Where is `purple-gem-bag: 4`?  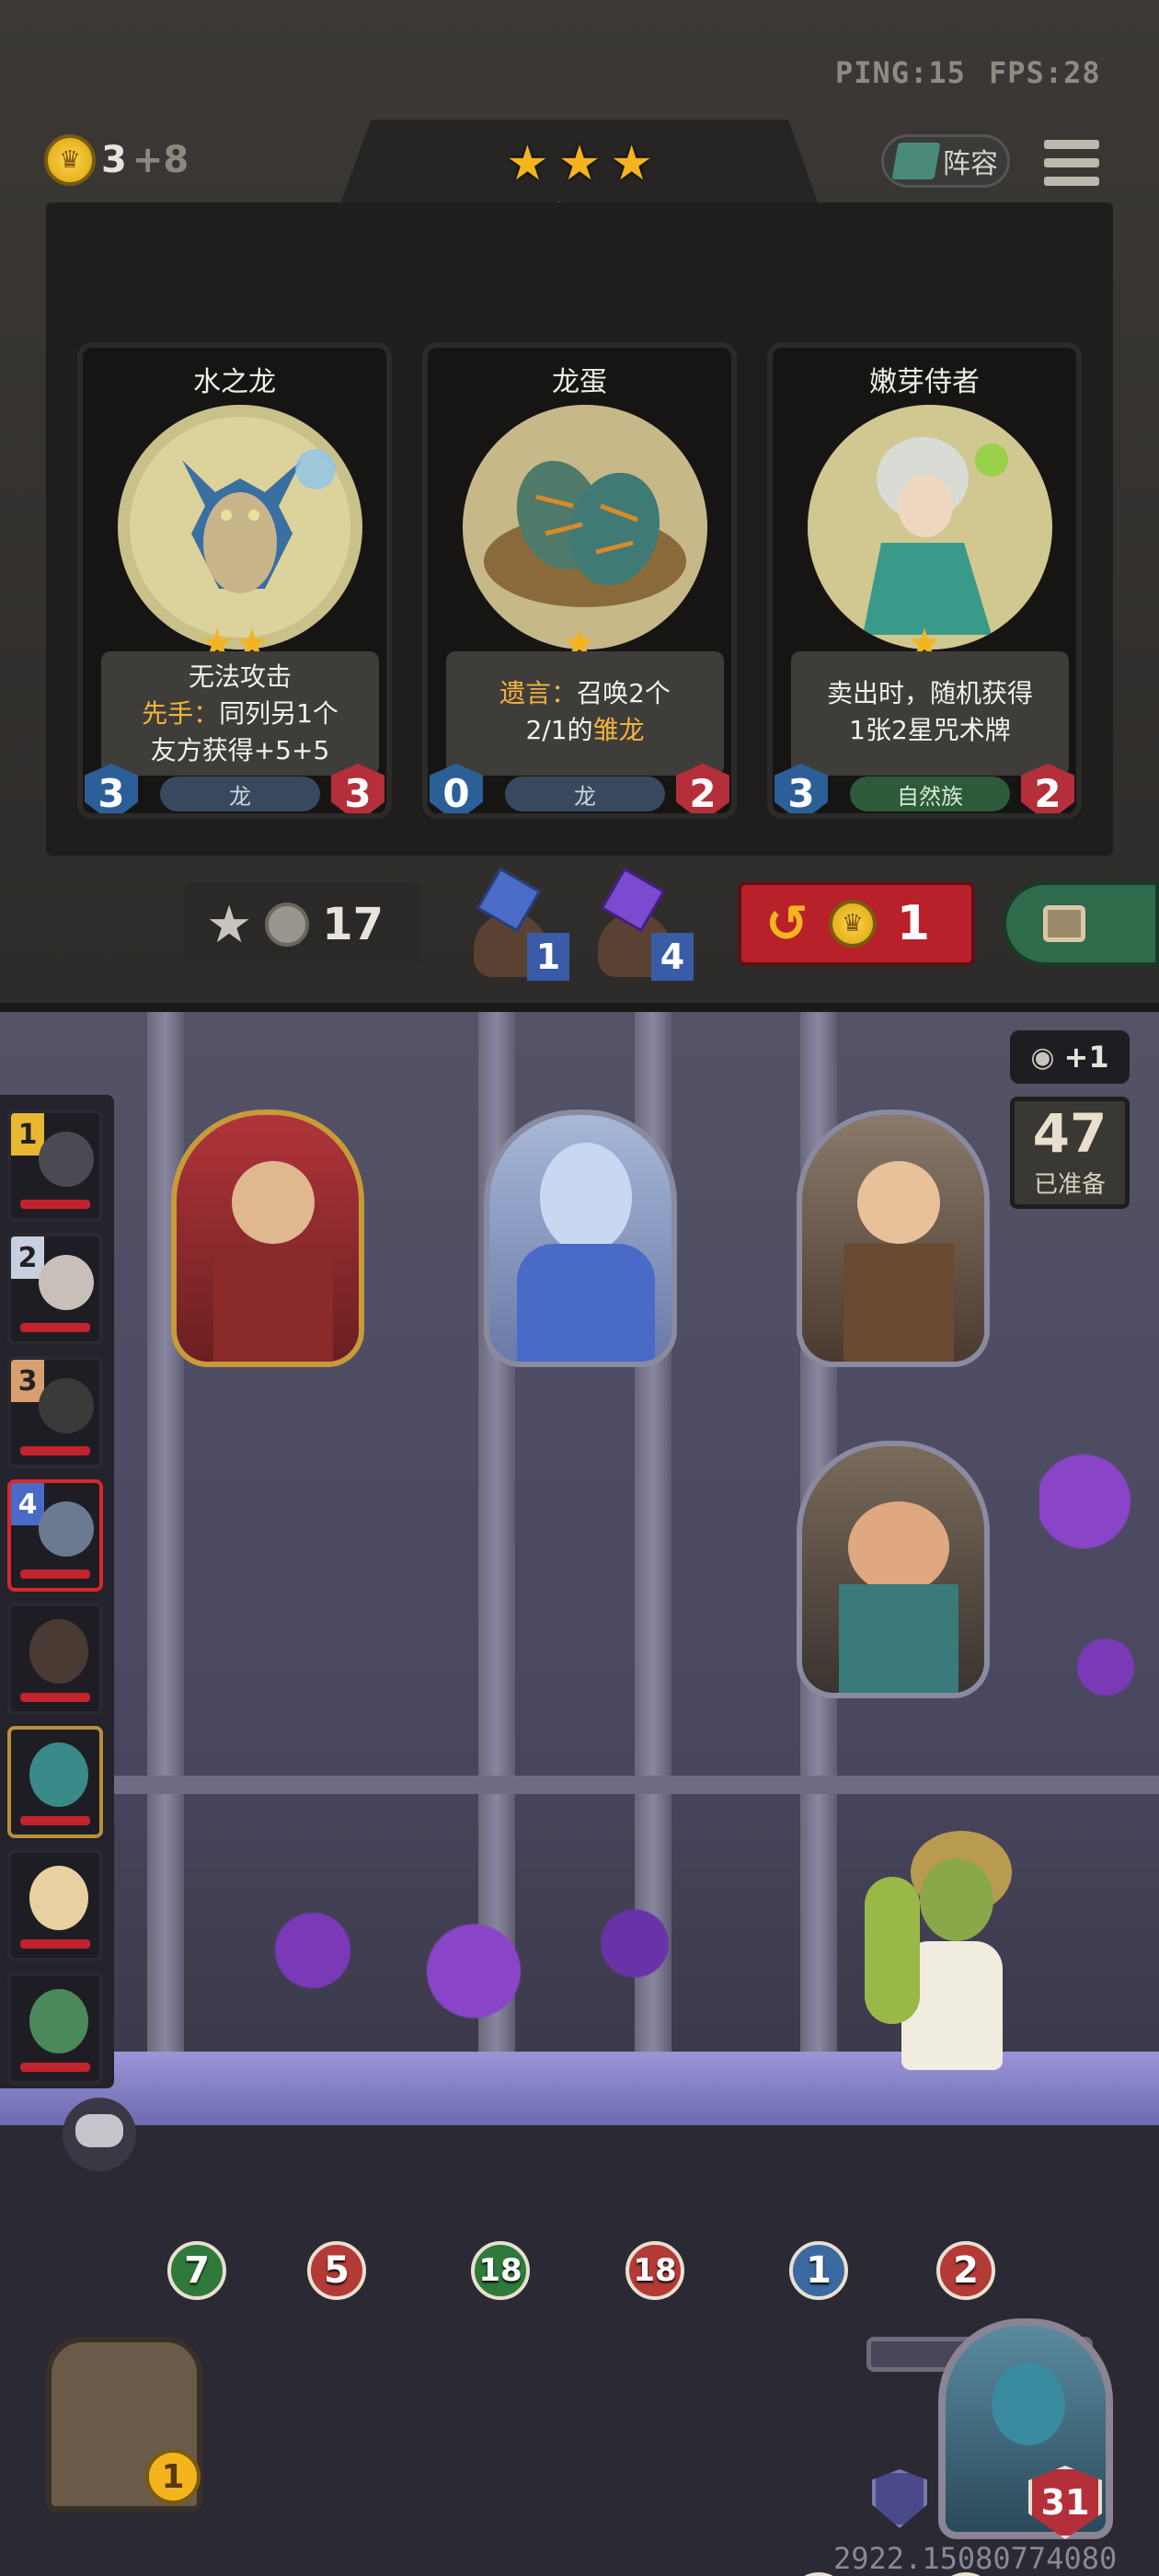
purple-gem-bag: 4 is located at coordinates (644, 925).